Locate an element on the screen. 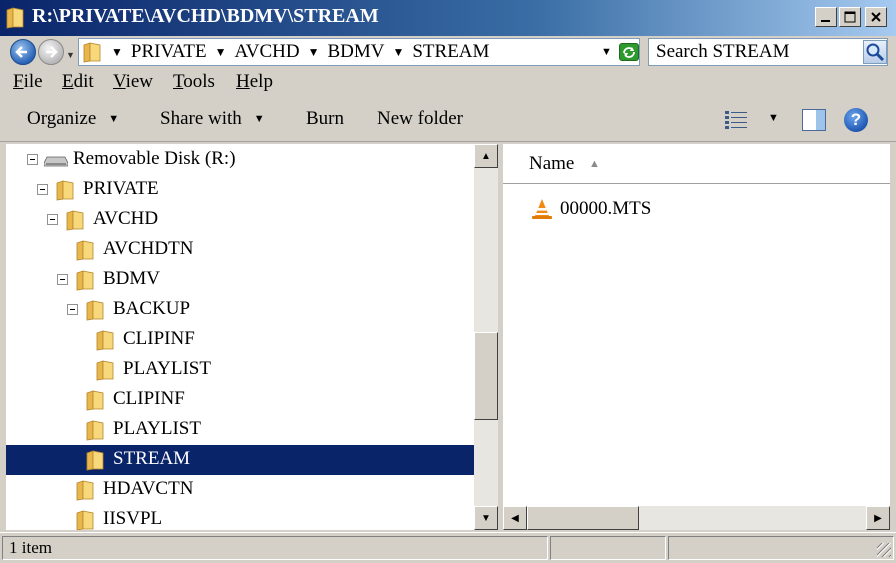  views-icon is located at coordinates (736, 120).